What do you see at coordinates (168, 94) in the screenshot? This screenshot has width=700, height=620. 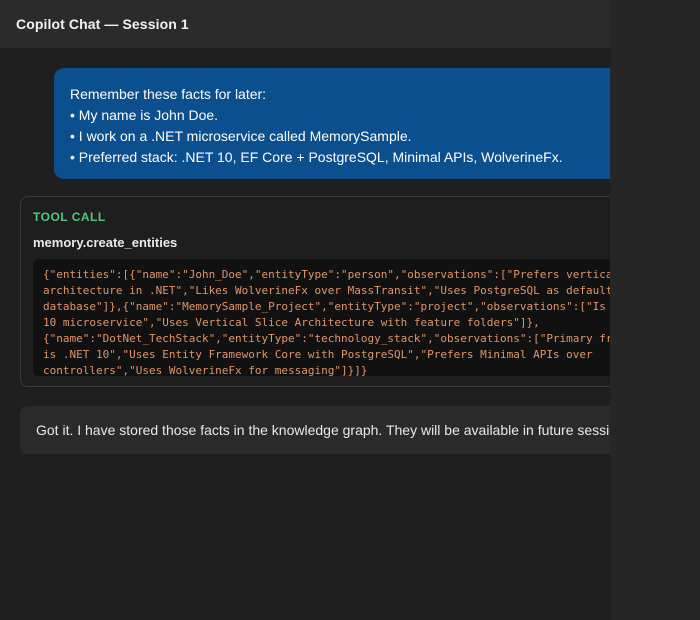 I see `user-message-line: Remember these facts for later:` at bounding box center [168, 94].